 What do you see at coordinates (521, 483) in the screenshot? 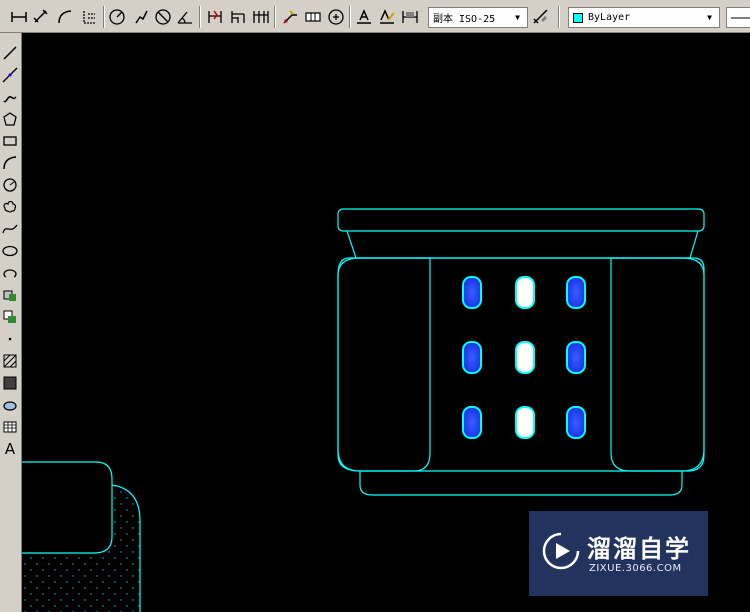
I see `table-plinth-outline` at bounding box center [521, 483].